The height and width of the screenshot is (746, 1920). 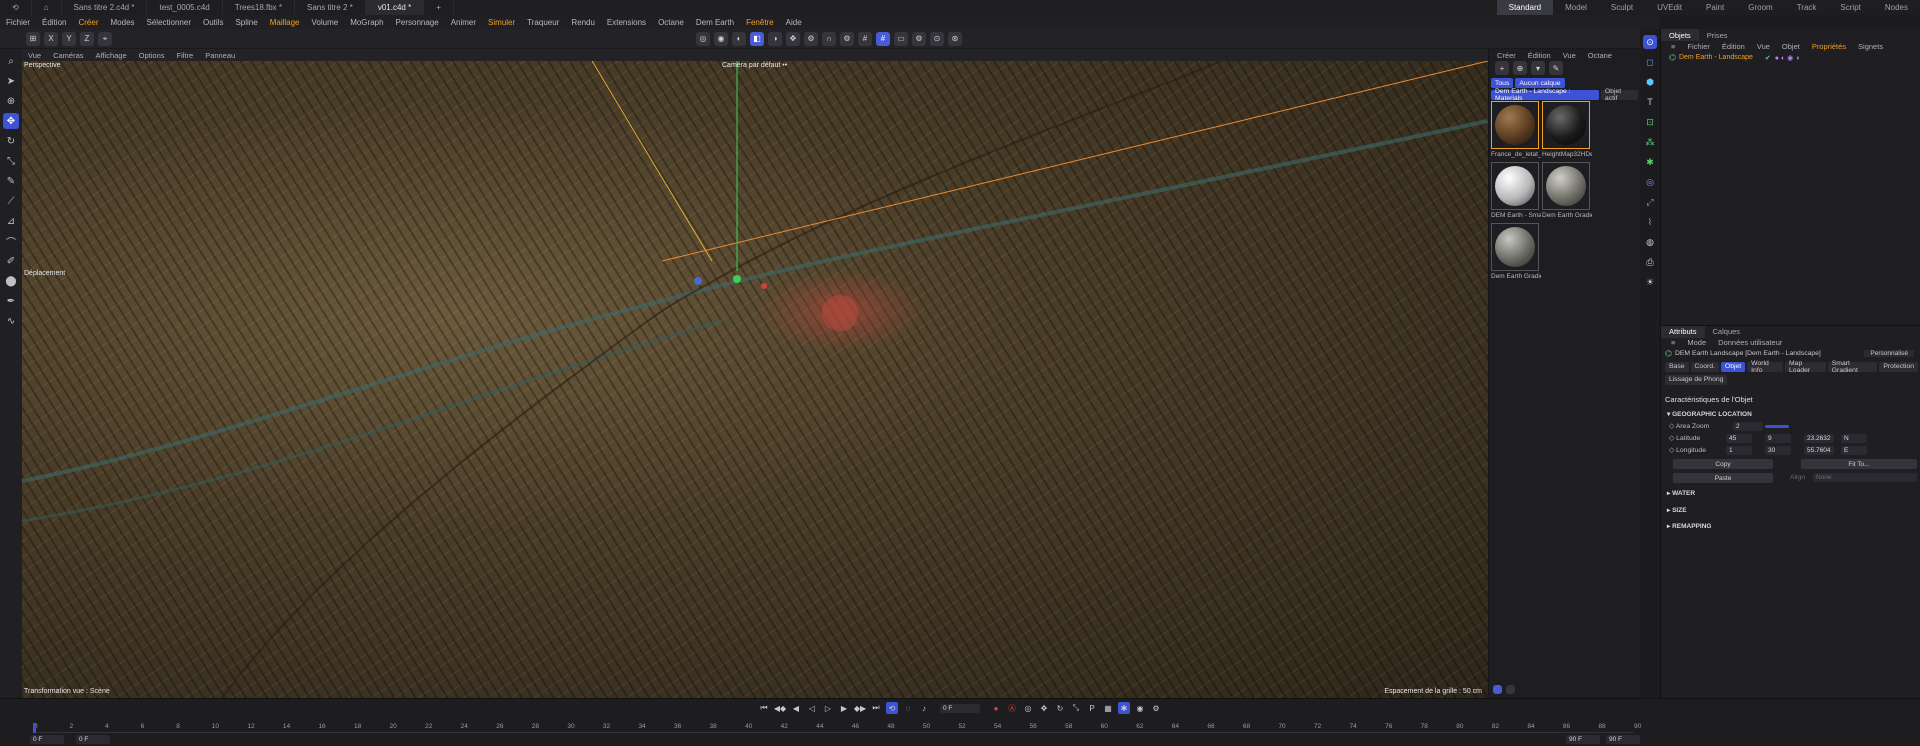 I want to click on water-header: ▸ WATER, so click(x=1681, y=493).